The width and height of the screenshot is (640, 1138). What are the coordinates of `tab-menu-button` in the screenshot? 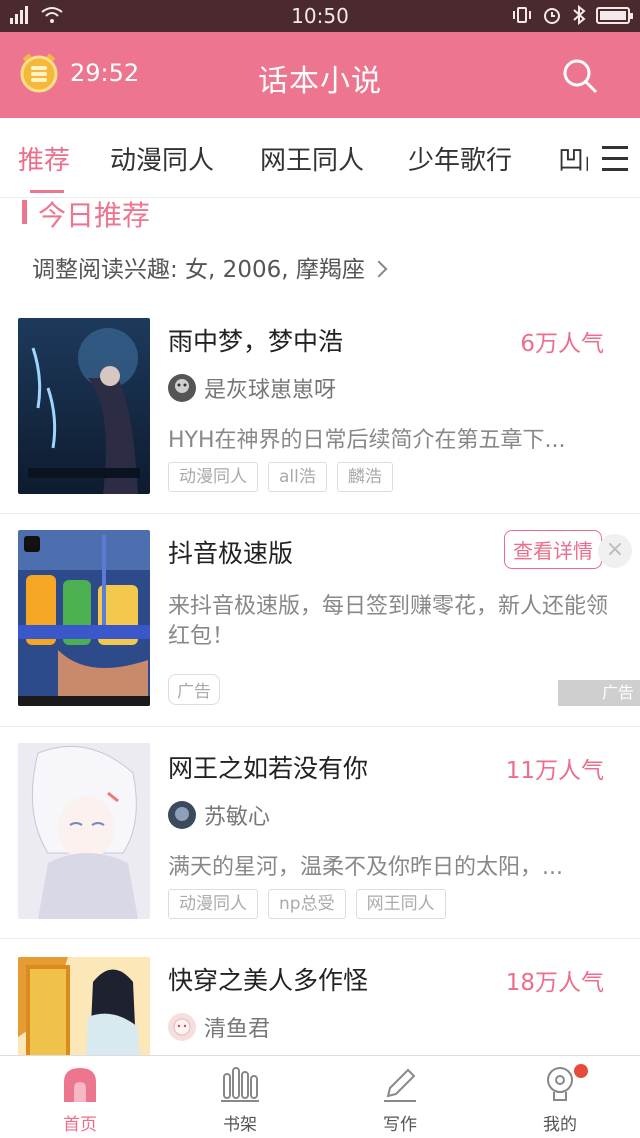 It's located at (614, 157).